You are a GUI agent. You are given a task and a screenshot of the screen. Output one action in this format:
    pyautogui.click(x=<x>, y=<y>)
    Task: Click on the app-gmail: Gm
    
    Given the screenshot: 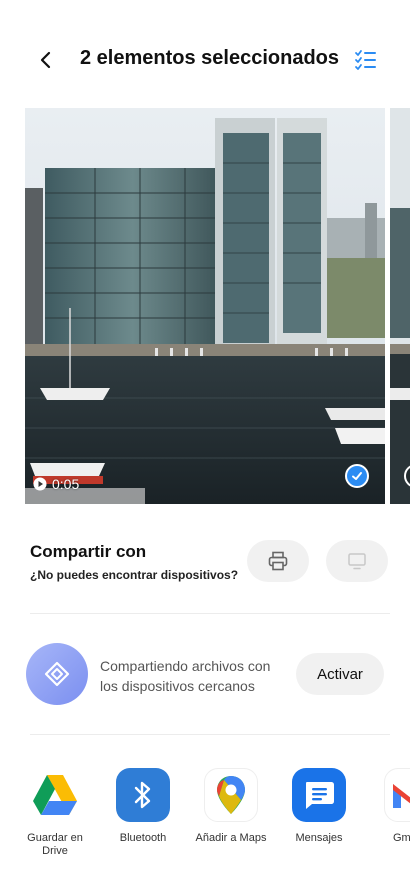 What is the action you would take?
    pyautogui.click(x=388, y=806)
    